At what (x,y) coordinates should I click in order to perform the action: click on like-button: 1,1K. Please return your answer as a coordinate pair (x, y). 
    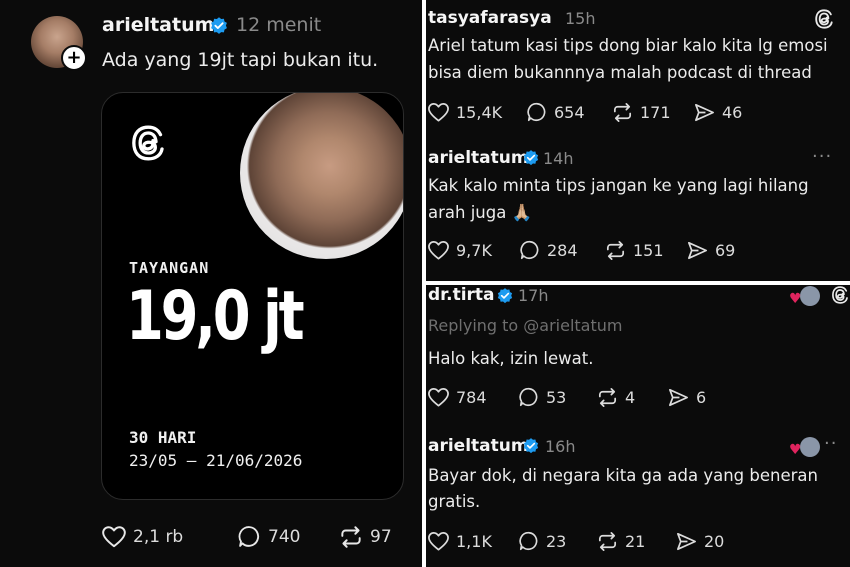
    Looking at the image, I should click on (459, 541).